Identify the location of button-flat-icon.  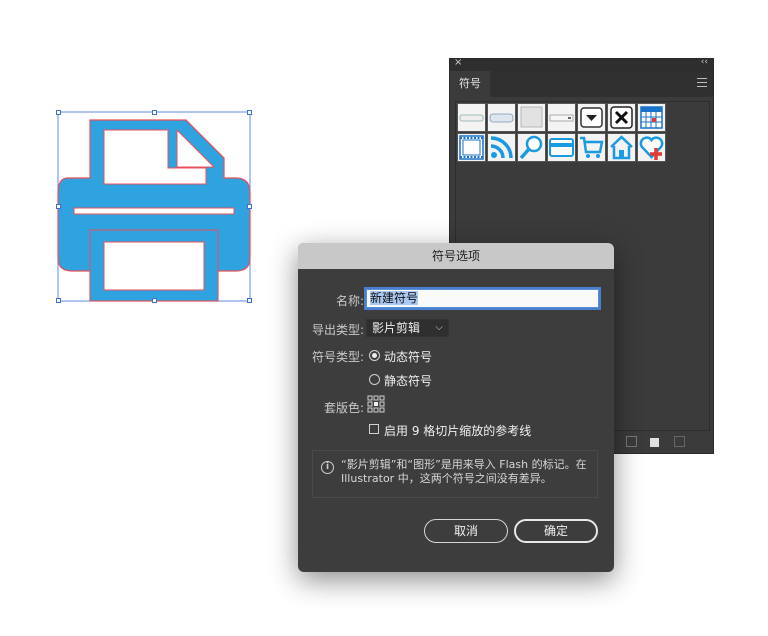
(561, 117).